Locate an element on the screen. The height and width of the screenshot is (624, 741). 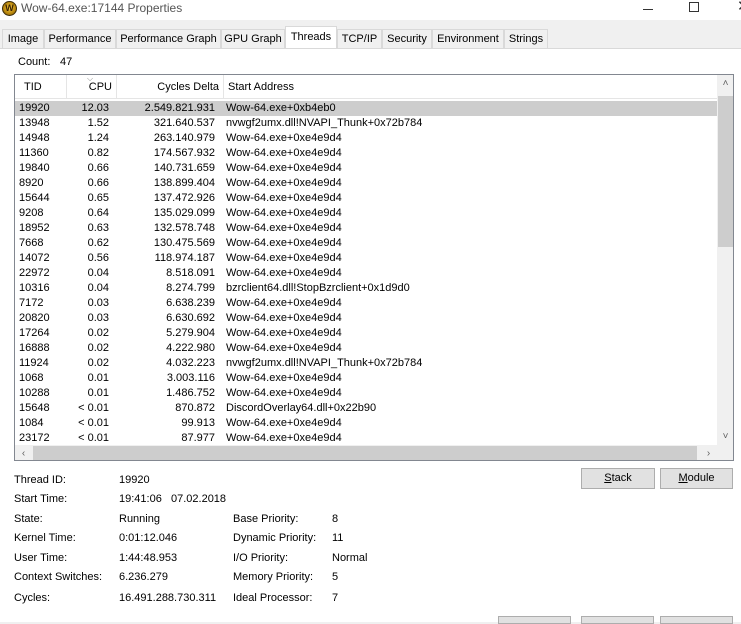
memory-priority-label: Memory Priority: is located at coordinates (273, 577).